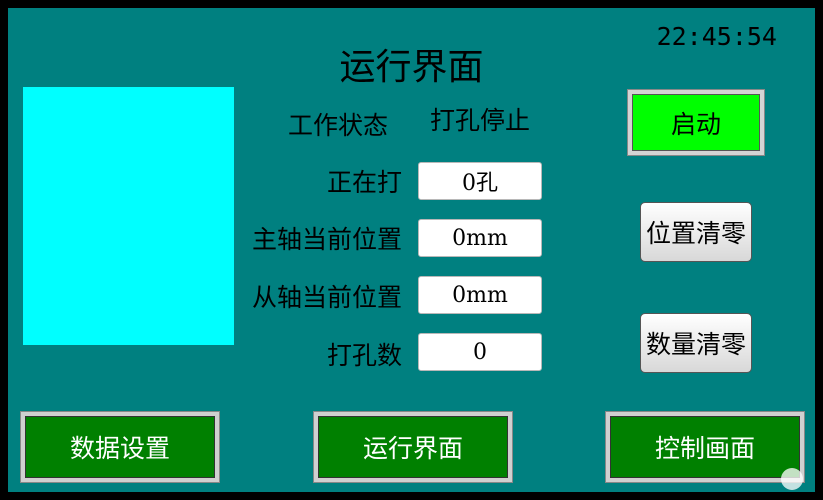 The image size is (823, 500). What do you see at coordinates (338, 125) in the screenshot?
I see `work-status-label: 工作状态` at bounding box center [338, 125].